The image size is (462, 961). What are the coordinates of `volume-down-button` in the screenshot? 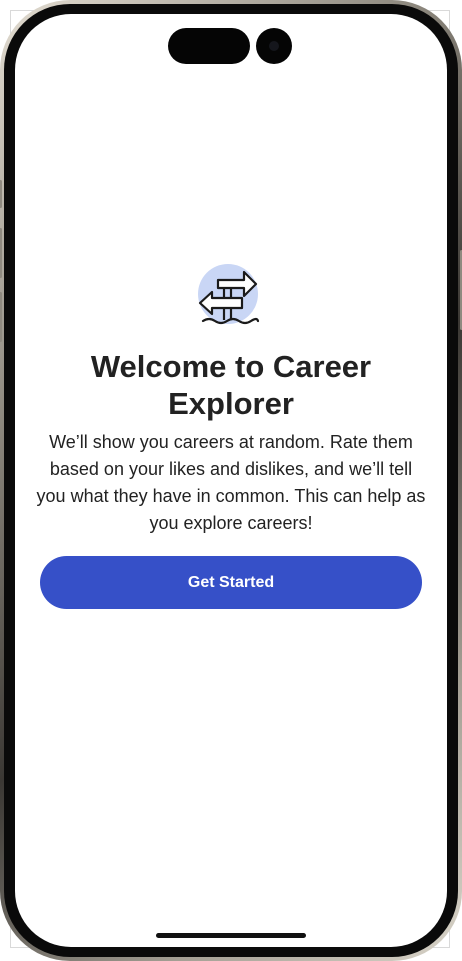 It's located at (1, 317).